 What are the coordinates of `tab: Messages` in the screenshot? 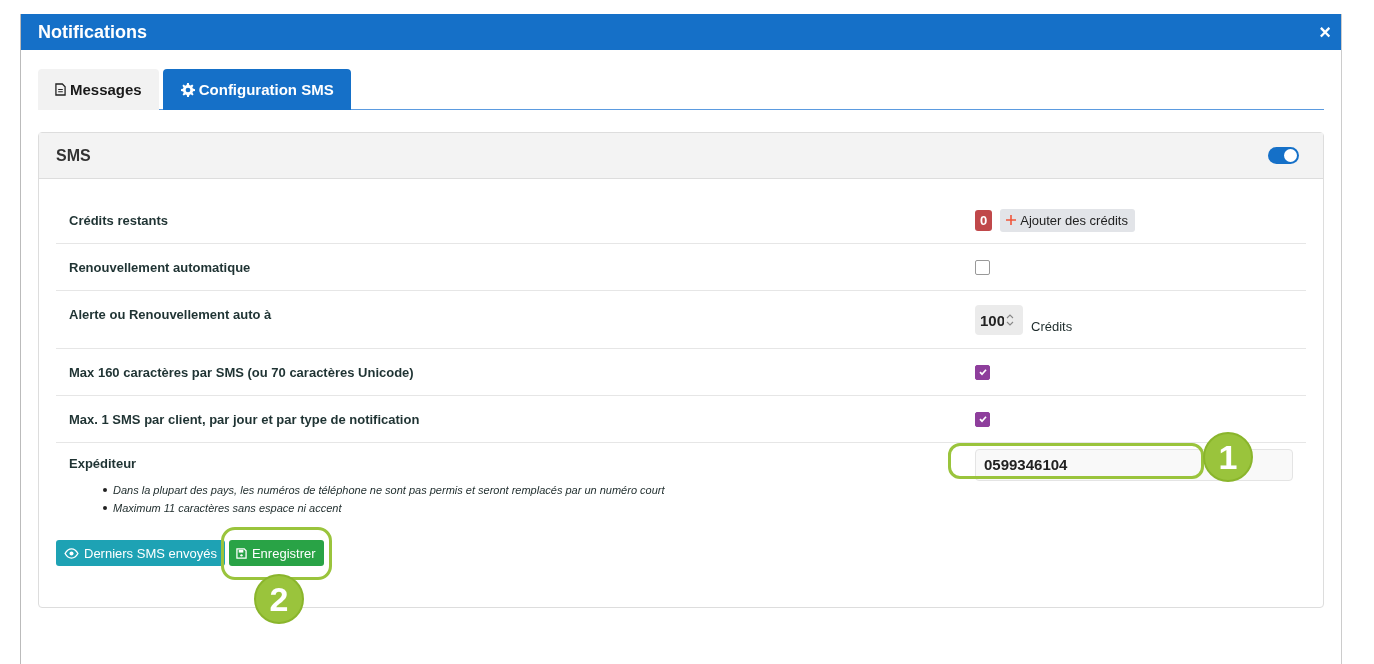 It's located at (98, 89).